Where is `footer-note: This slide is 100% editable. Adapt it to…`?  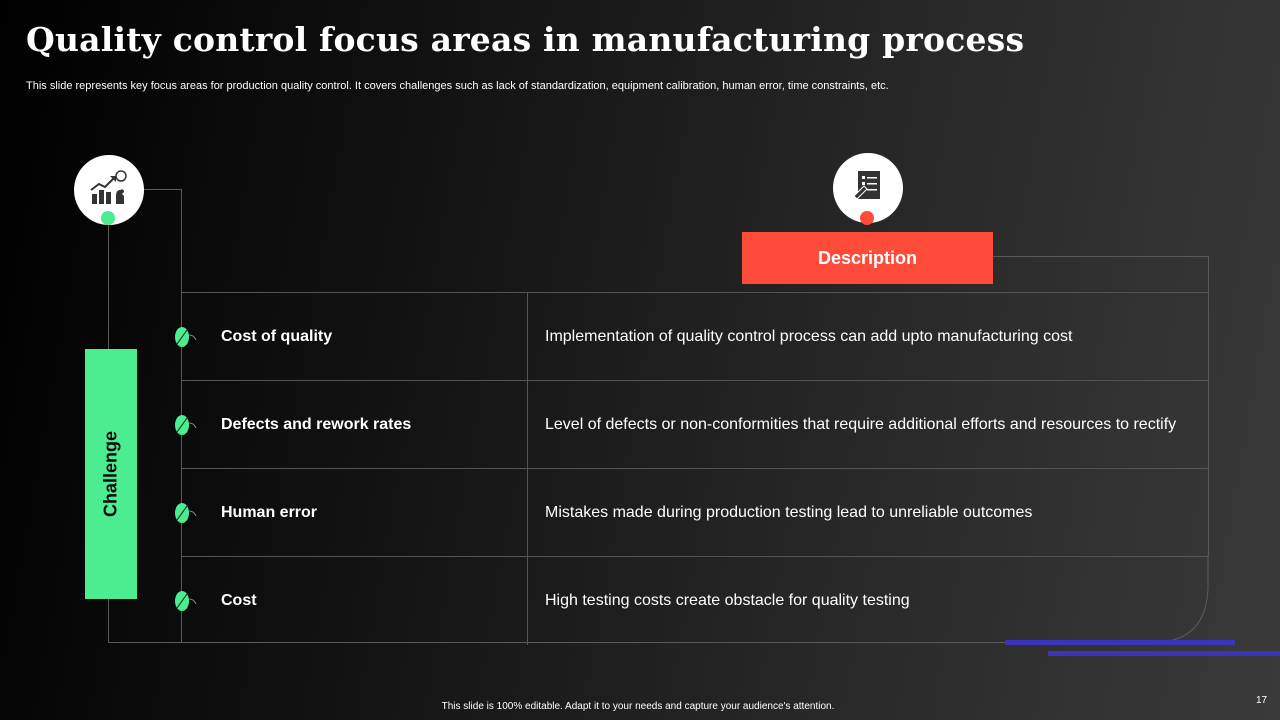 footer-note: This slide is 100% editable. Adapt it to… is located at coordinates (638, 706).